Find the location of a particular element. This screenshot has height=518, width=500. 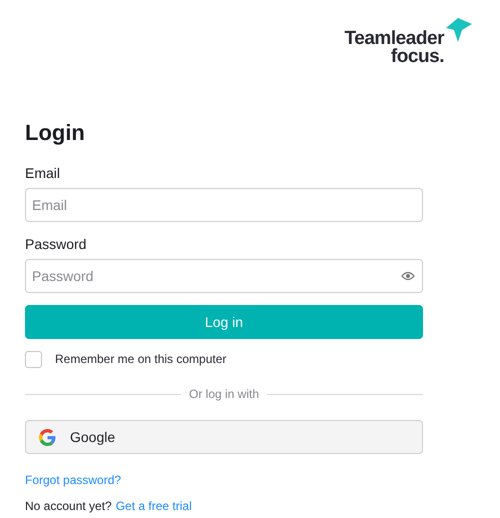

page-title: Login is located at coordinates (55, 133).